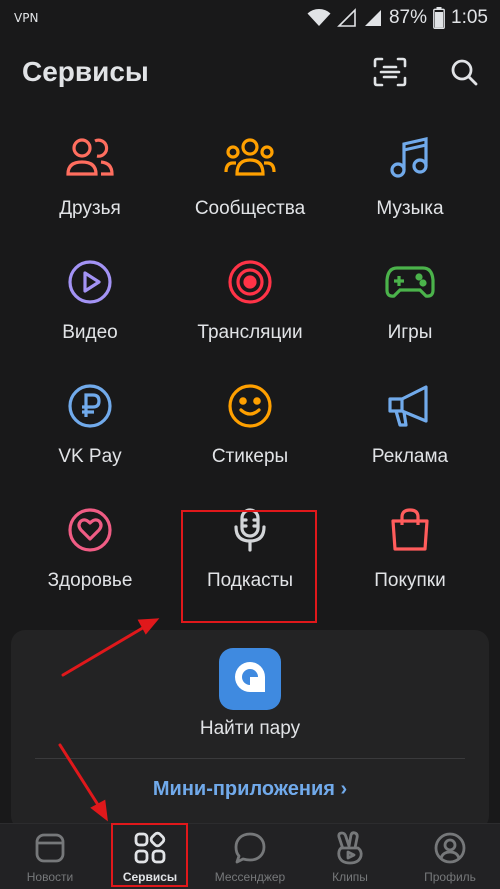  I want to click on ads-icon, so click(410, 406).